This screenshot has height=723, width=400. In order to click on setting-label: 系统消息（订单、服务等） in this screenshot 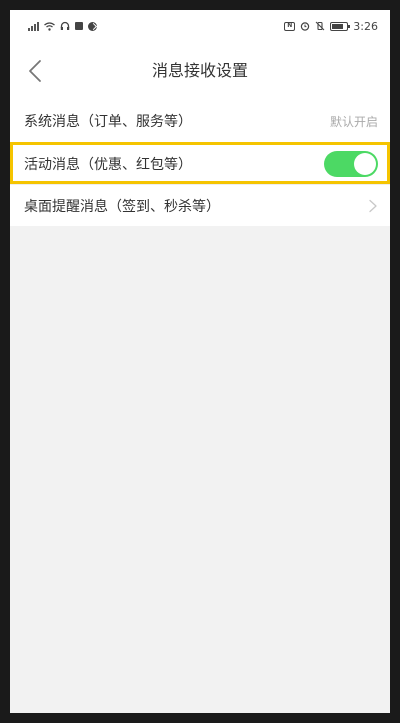, I will do `click(108, 122)`.